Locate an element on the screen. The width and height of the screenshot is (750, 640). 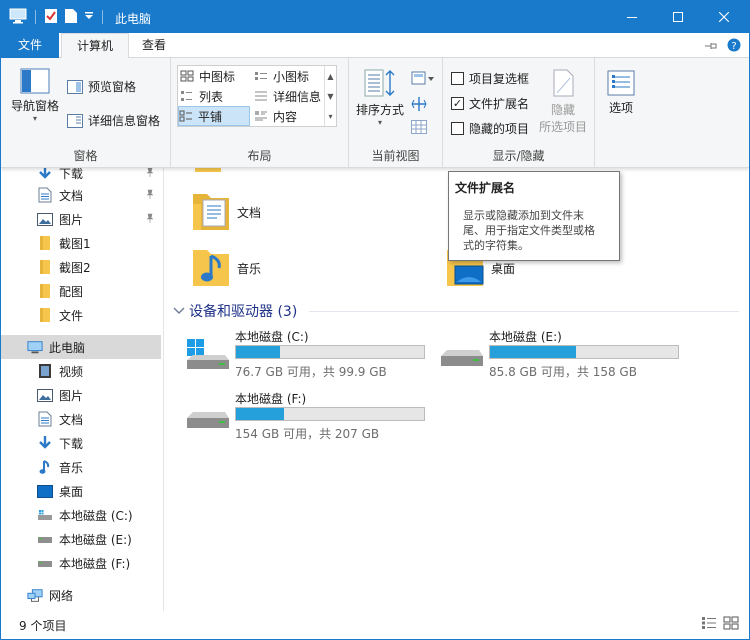
folder-label: 桌面 is located at coordinates (503, 268).